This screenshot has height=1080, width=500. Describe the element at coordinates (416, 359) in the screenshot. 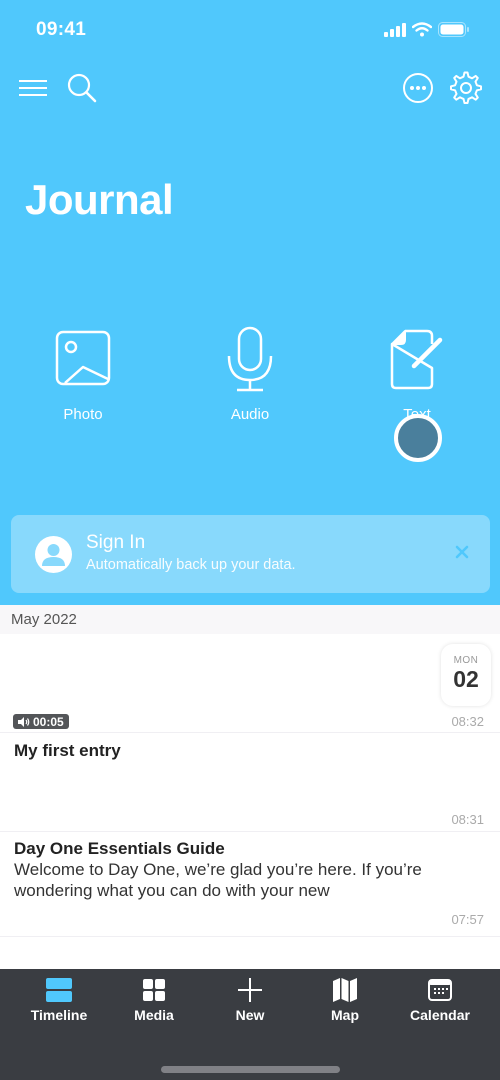

I see `document-pencil-icon` at that location.